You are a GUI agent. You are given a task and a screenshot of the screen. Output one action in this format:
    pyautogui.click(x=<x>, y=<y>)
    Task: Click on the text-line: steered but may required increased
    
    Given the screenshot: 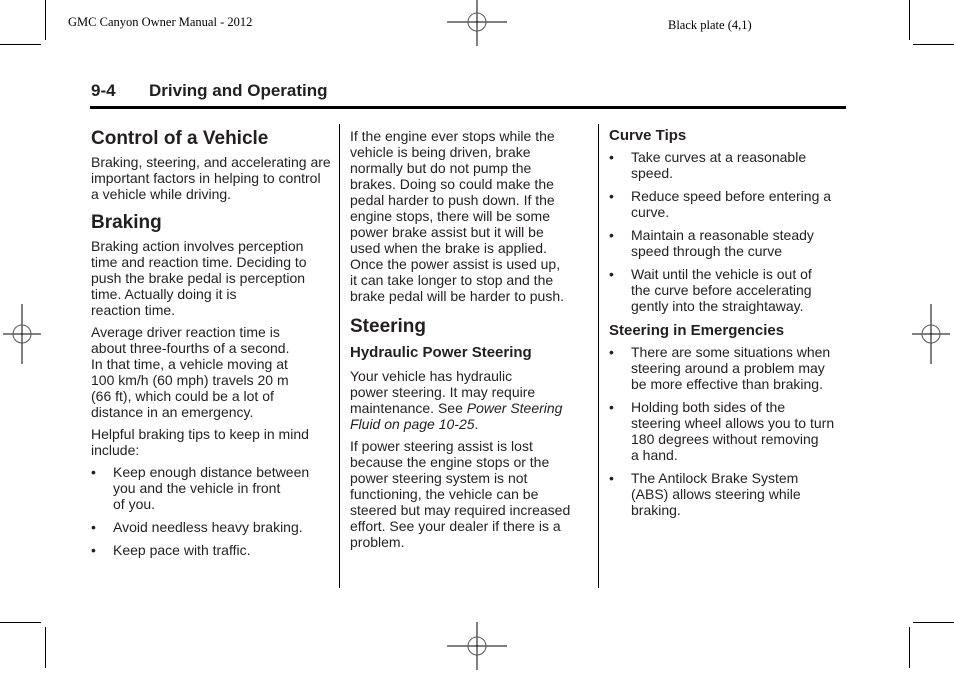 What is the action you would take?
    pyautogui.click(x=460, y=510)
    